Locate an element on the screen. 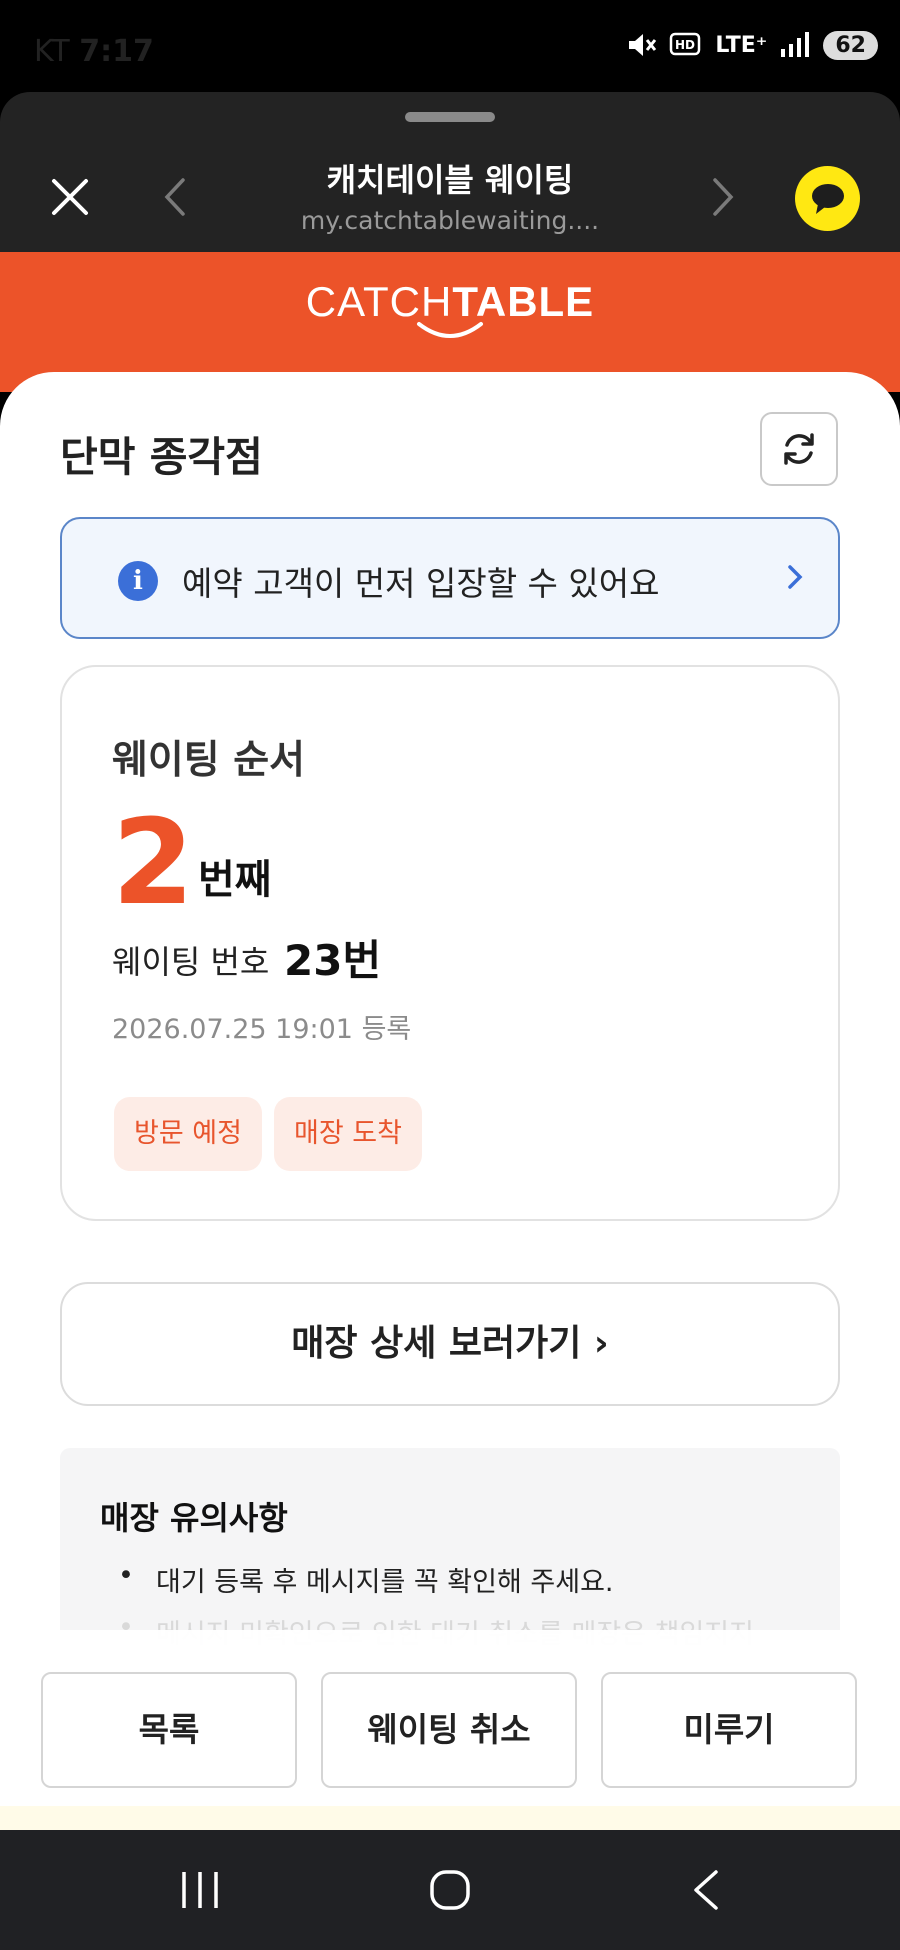 The height and width of the screenshot is (1950, 900). priority-notice-banner: i 예약 고객이 먼저 입장할 수 있어요 is located at coordinates (450, 578).